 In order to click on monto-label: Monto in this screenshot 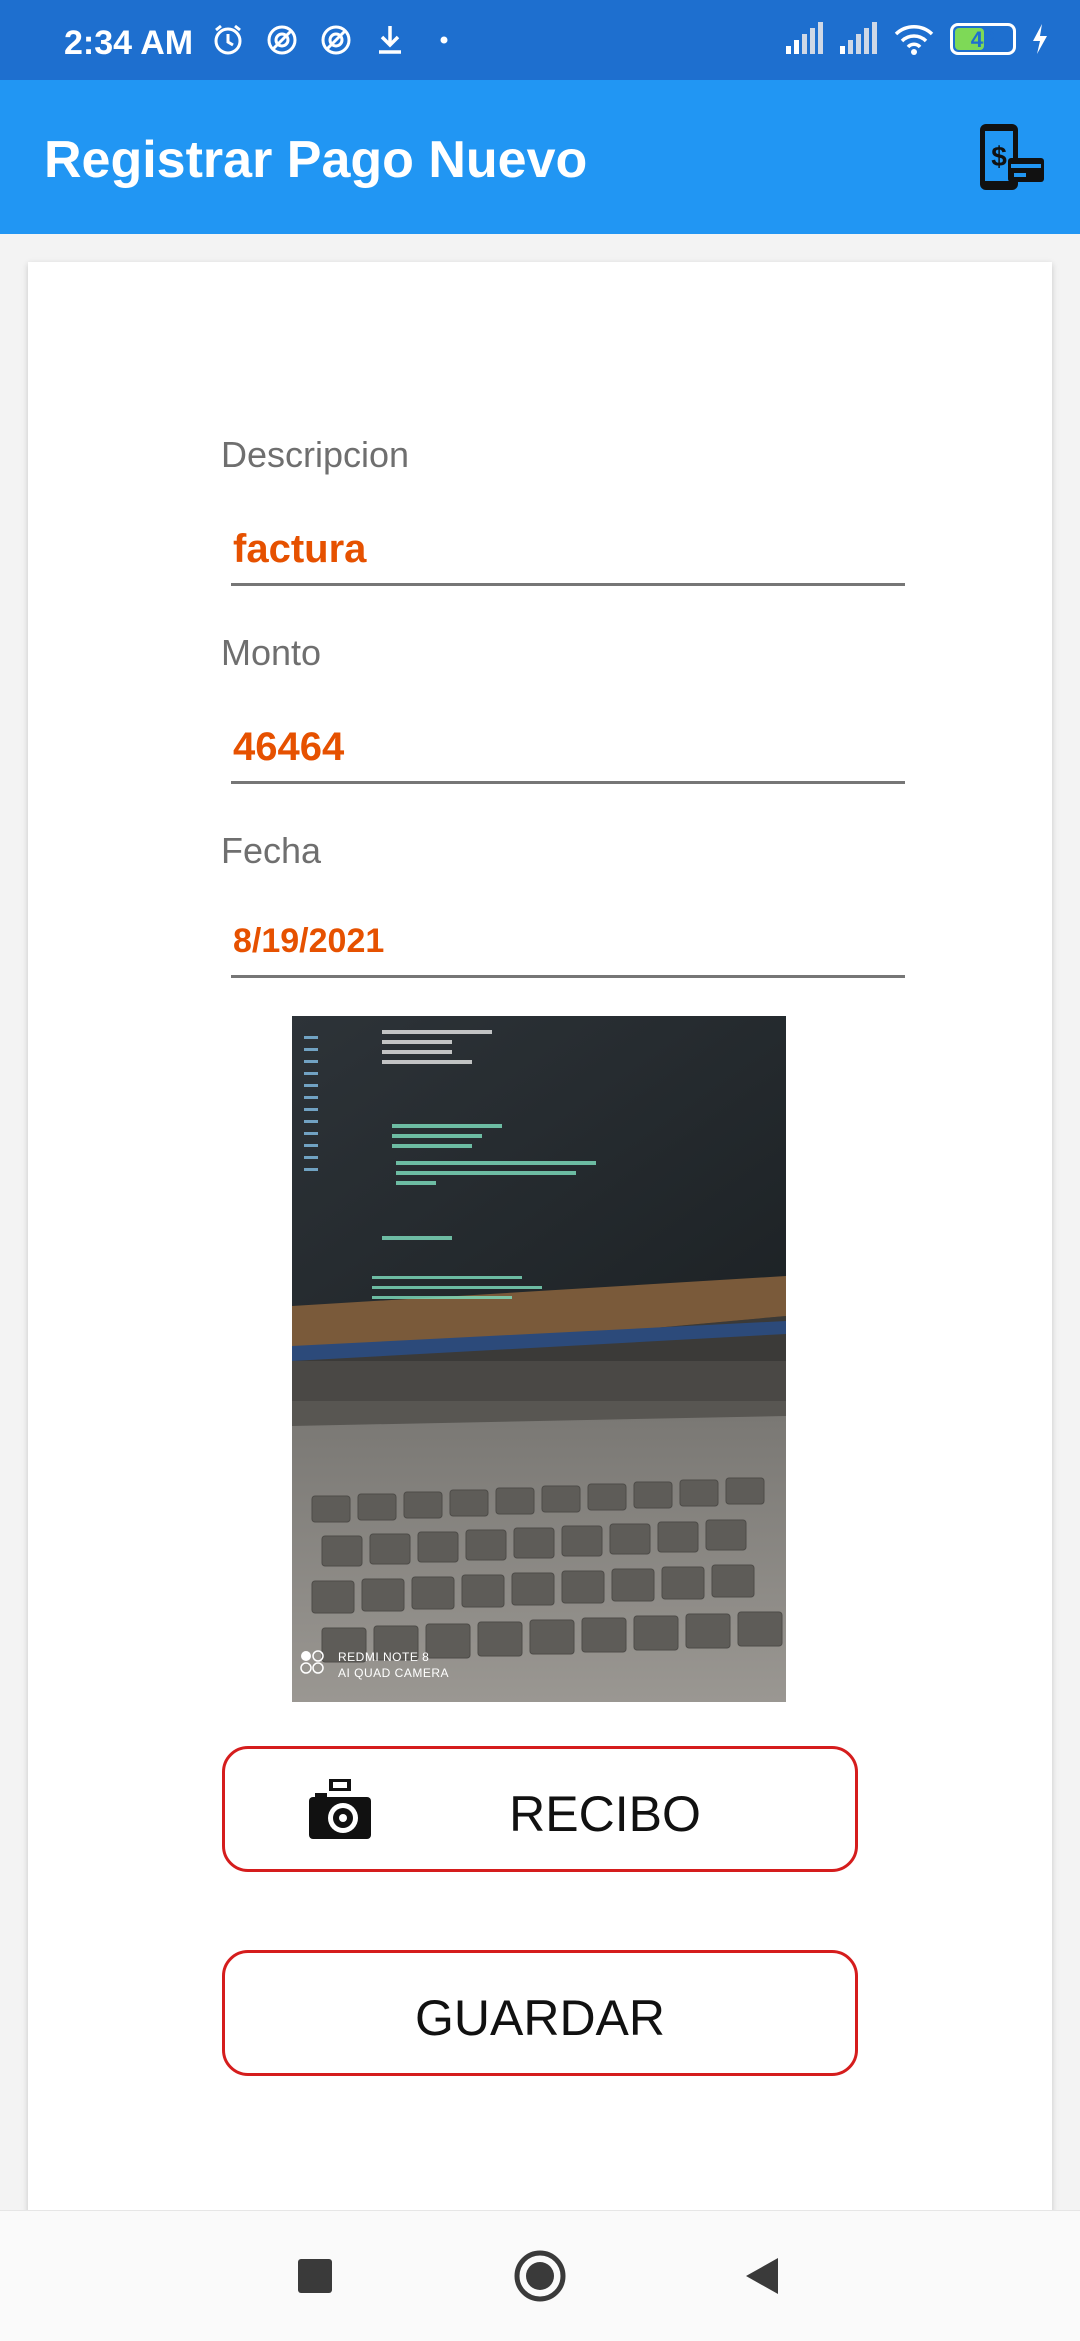, I will do `click(271, 652)`.